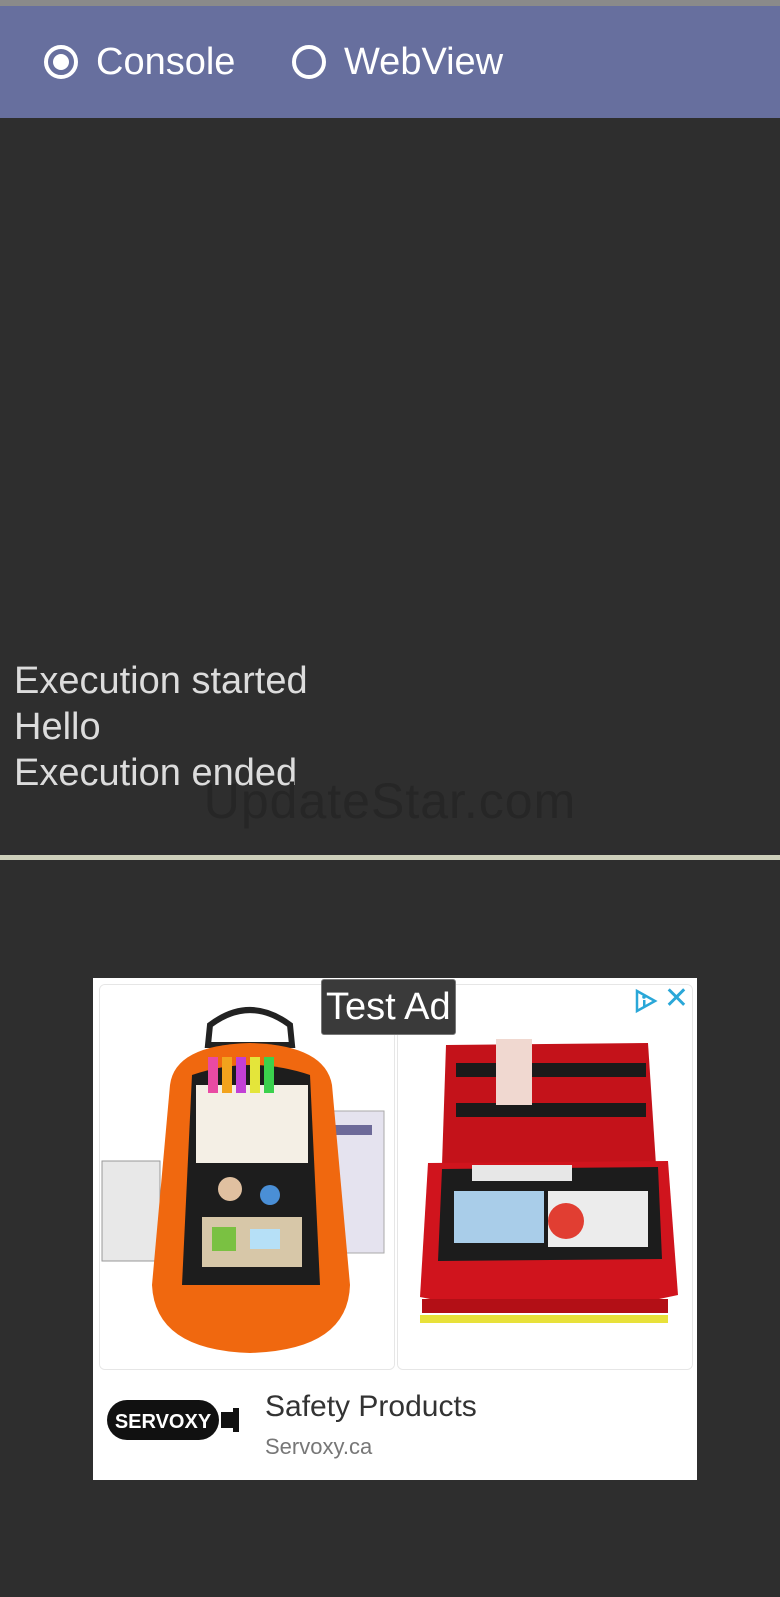  Describe the element at coordinates (676, 999) in the screenshot. I see `close-icon: ✕` at that location.